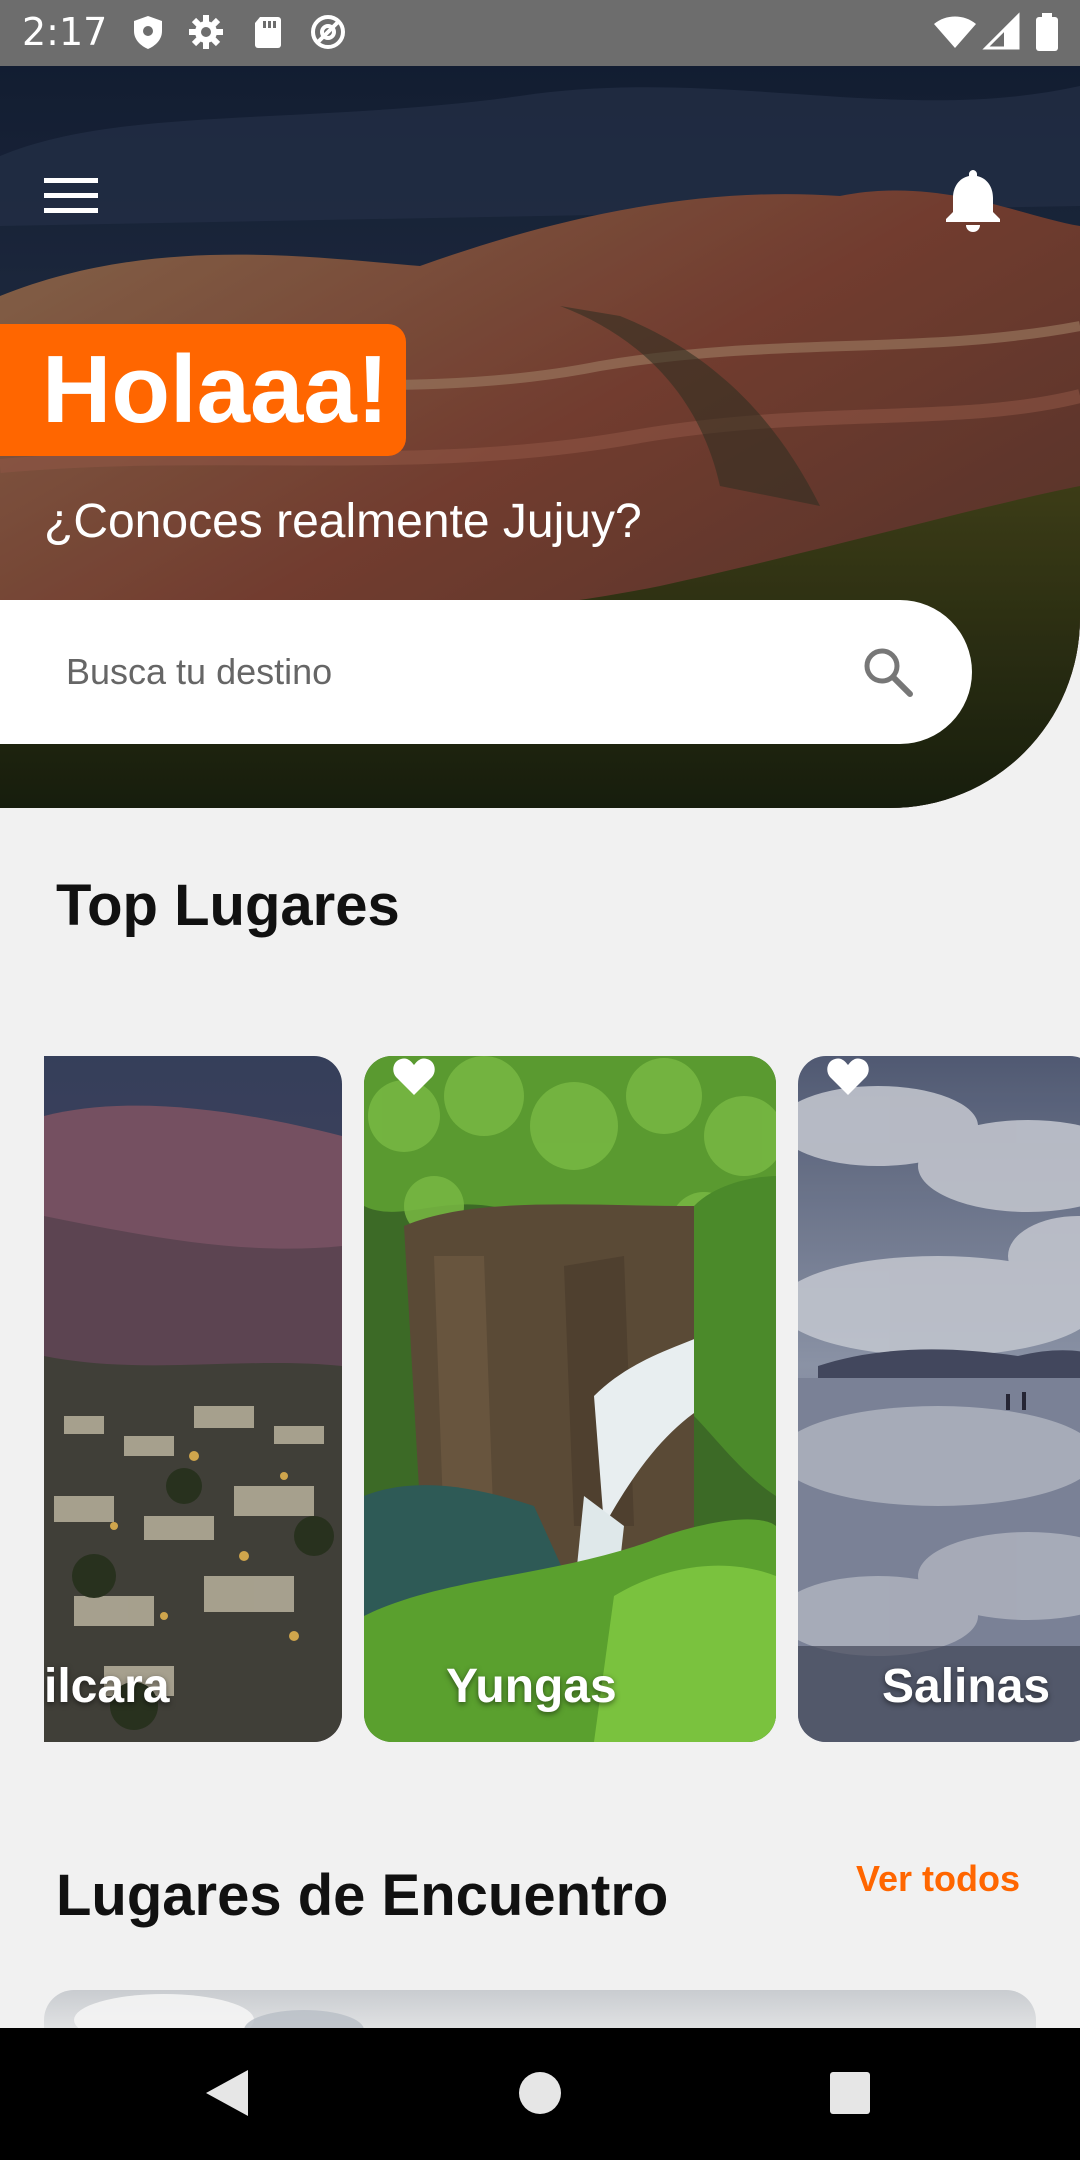 The height and width of the screenshot is (2160, 1080). I want to click on wifi-icon, so click(955, 32).